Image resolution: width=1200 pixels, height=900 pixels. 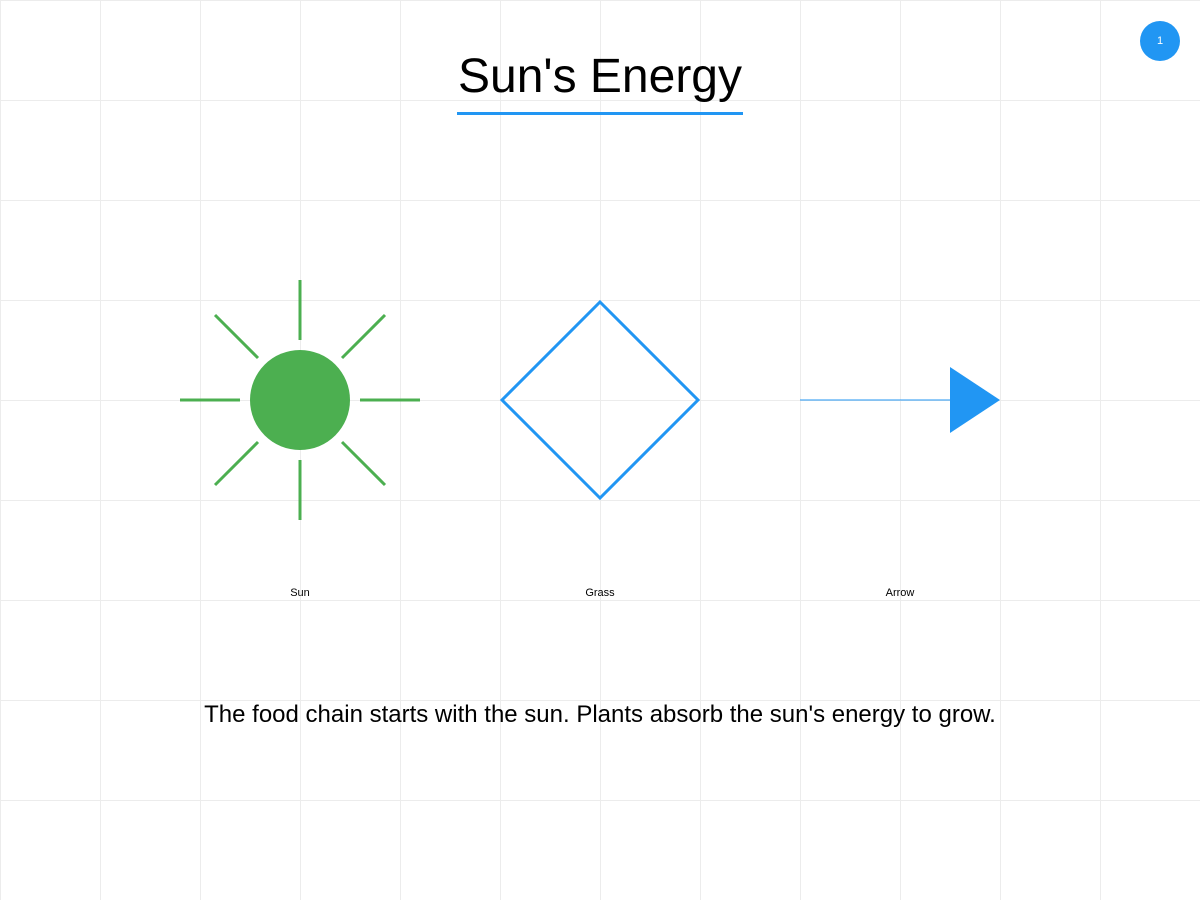 I want to click on label-grass: Grass, so click(x=600, y=593).